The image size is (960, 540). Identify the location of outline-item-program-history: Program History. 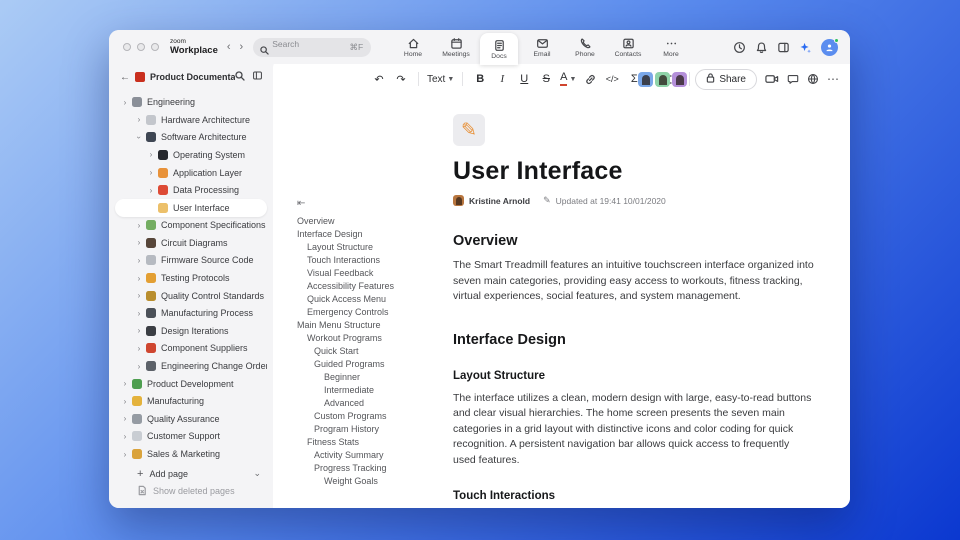
(369, 429).